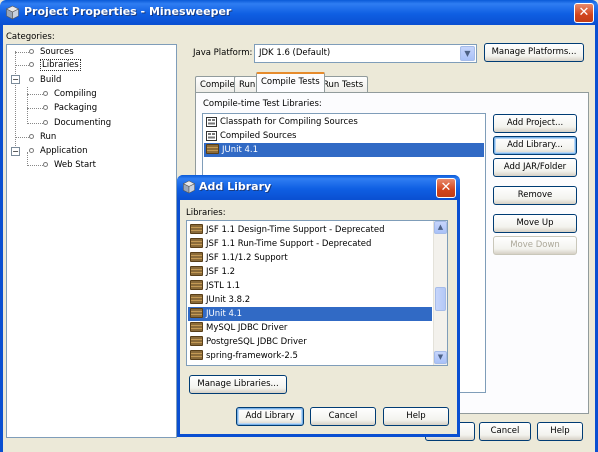  Describe the element at coordinates (1, 238) in the screenshot. I see `window-frame-left` at that location.